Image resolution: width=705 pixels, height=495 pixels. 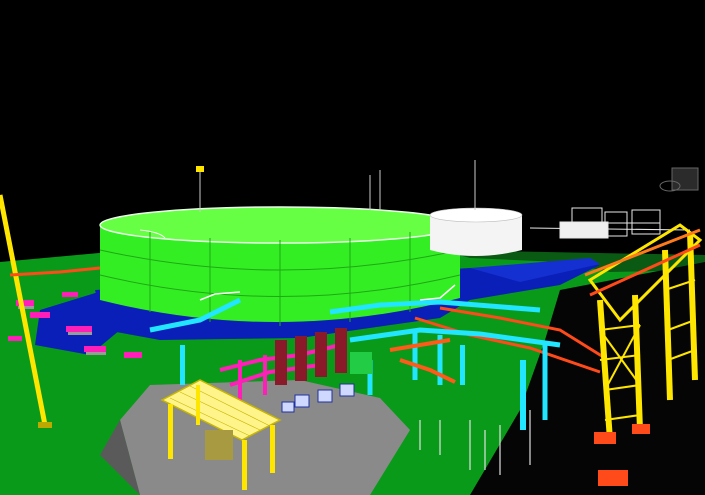 What do you see at coordinates (361, 363) in the screenshot?
I see `green-equipment-box` at bounding box center [361, 363].